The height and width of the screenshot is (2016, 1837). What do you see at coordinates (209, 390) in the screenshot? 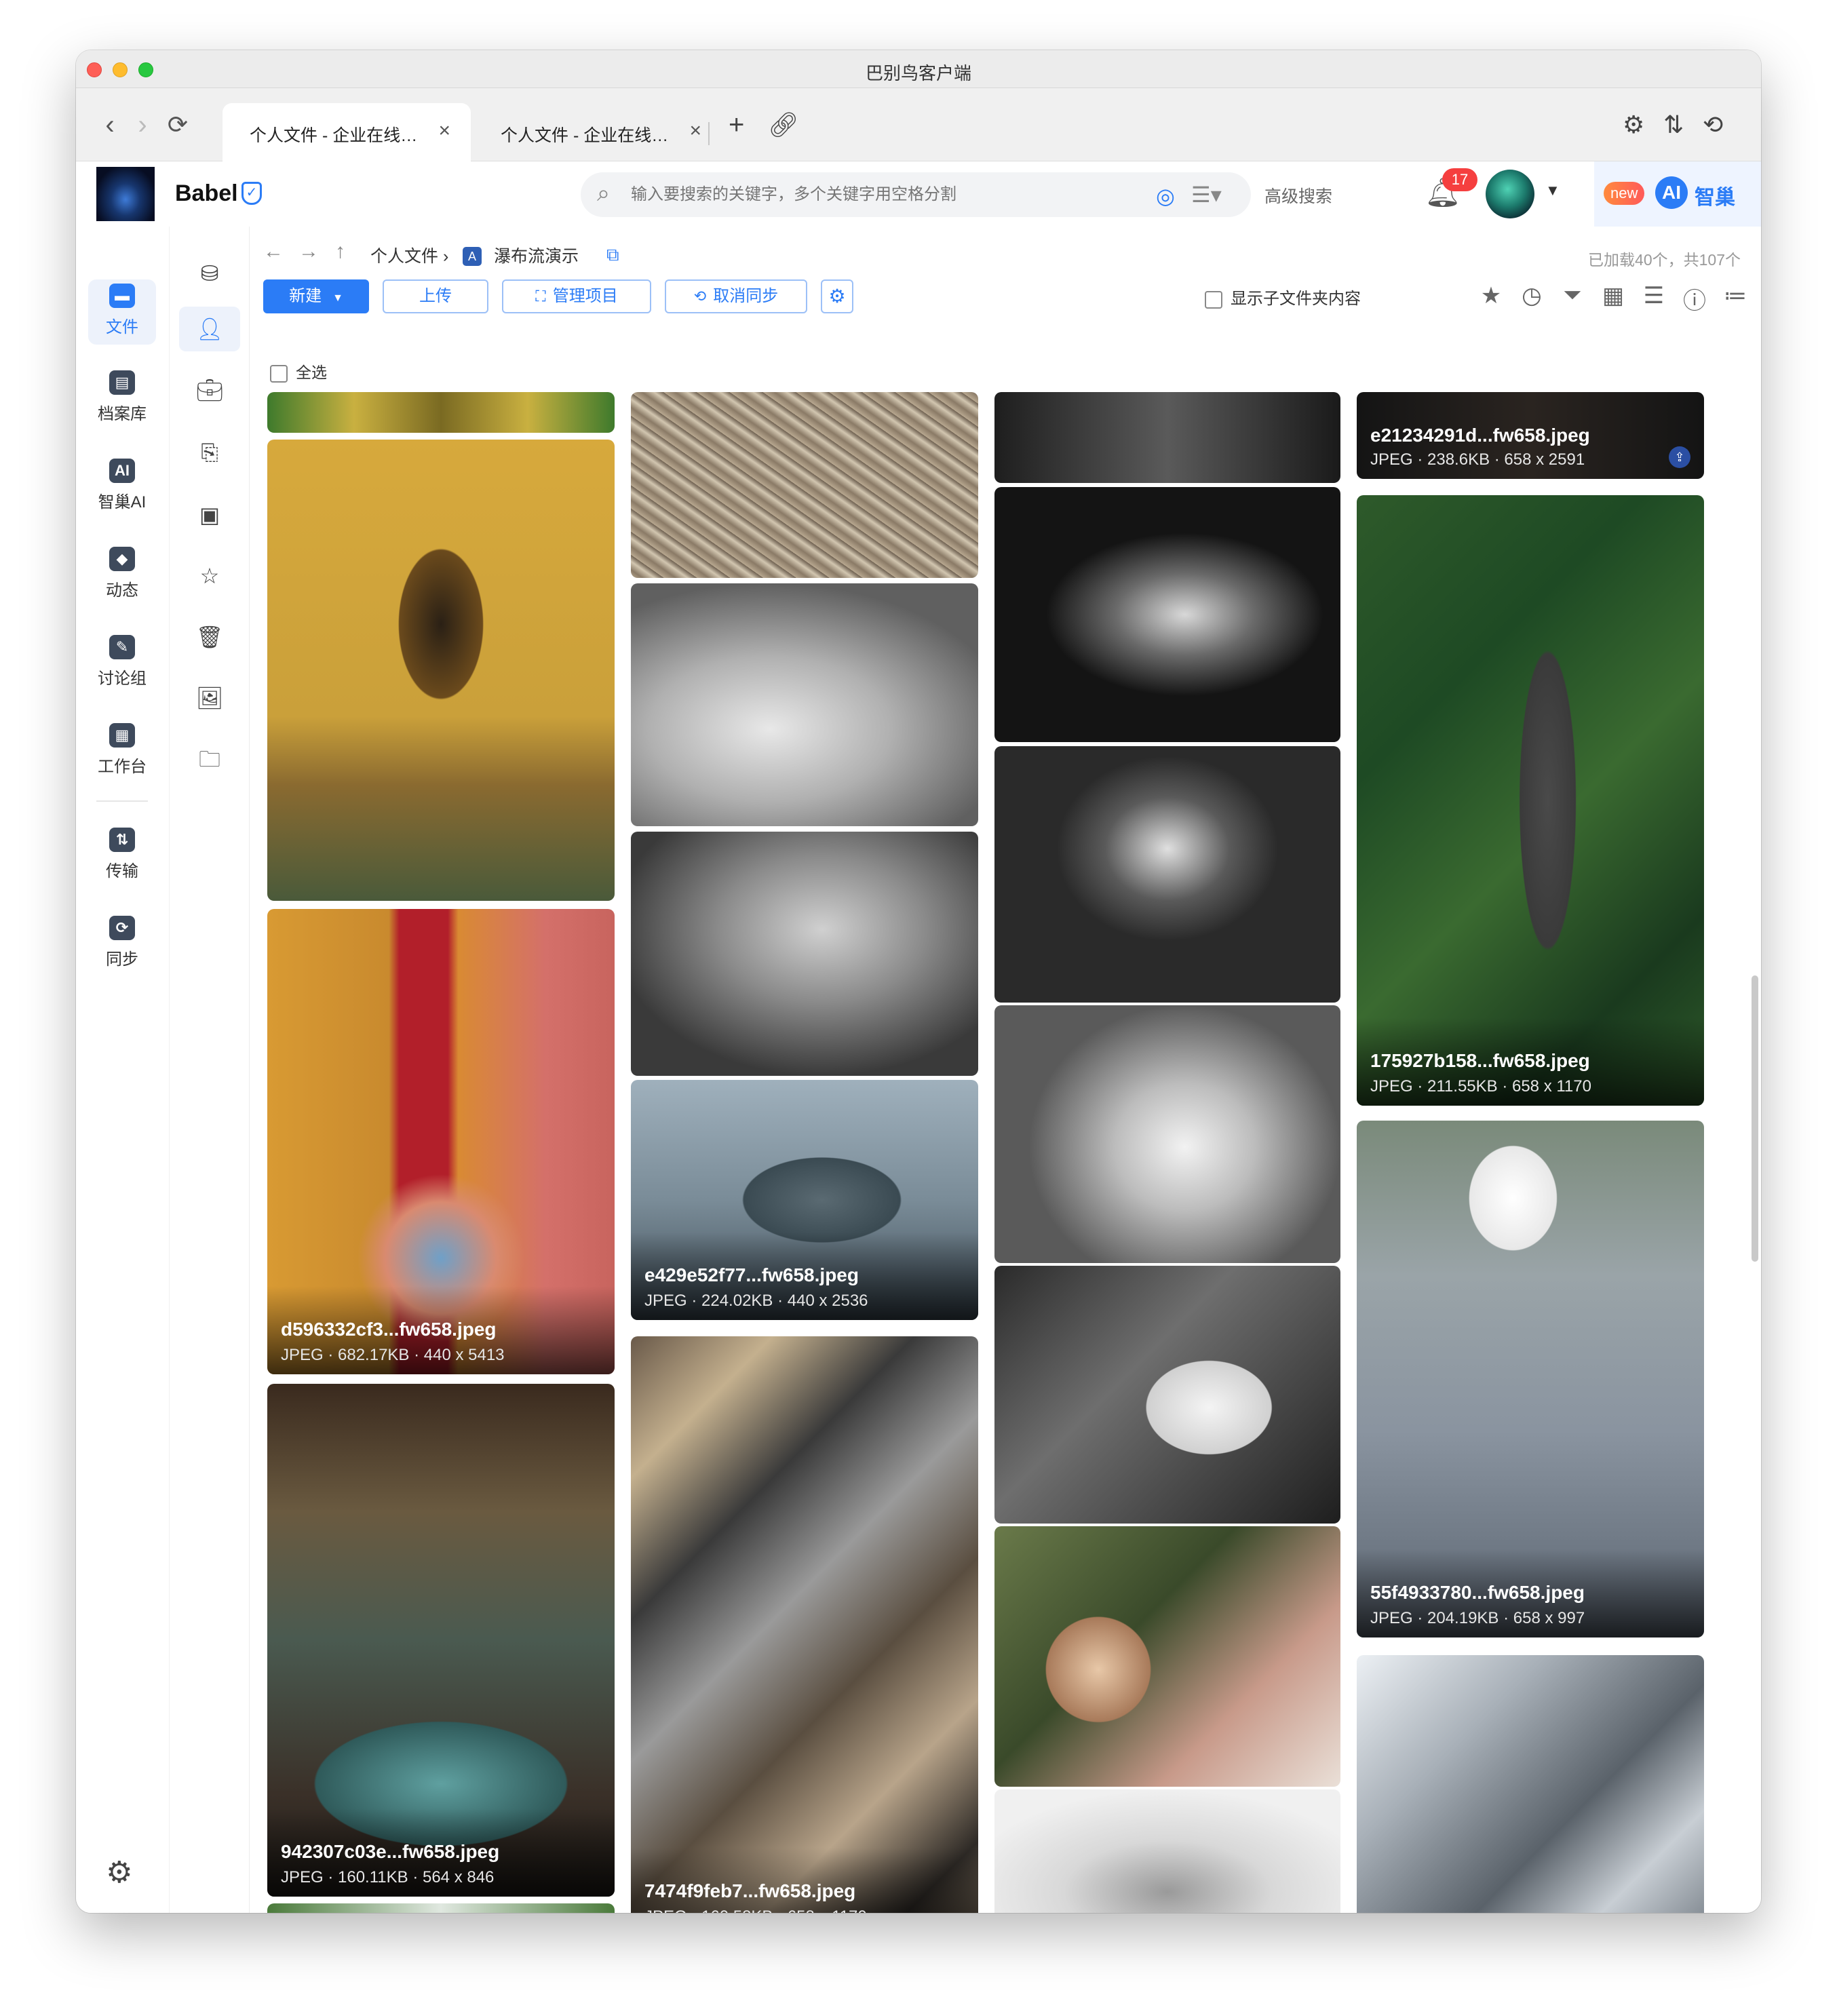
I see `shared-briefcase-icon: 💼︎` at bounding box center [209, 390].